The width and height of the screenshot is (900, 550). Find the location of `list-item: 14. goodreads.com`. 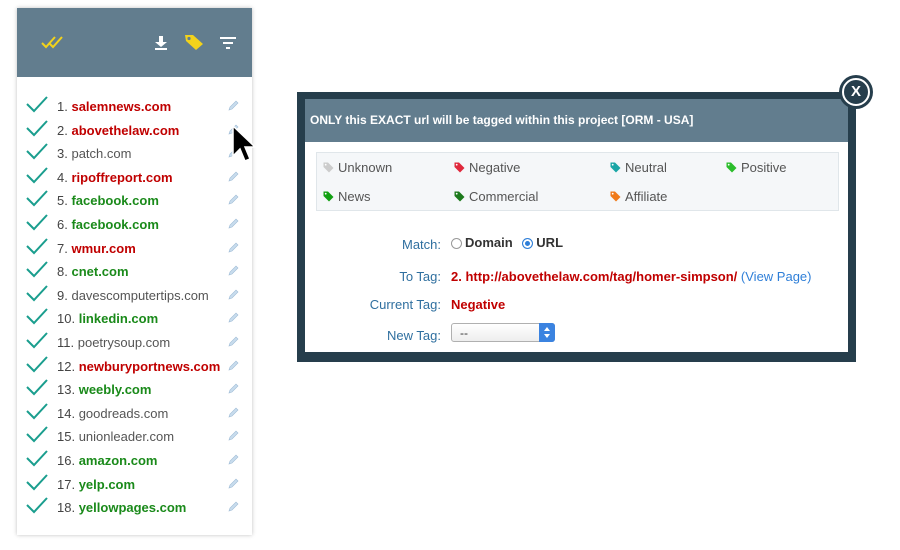

list-item: 14. goodreads.com is located at coordinates (134, 413).